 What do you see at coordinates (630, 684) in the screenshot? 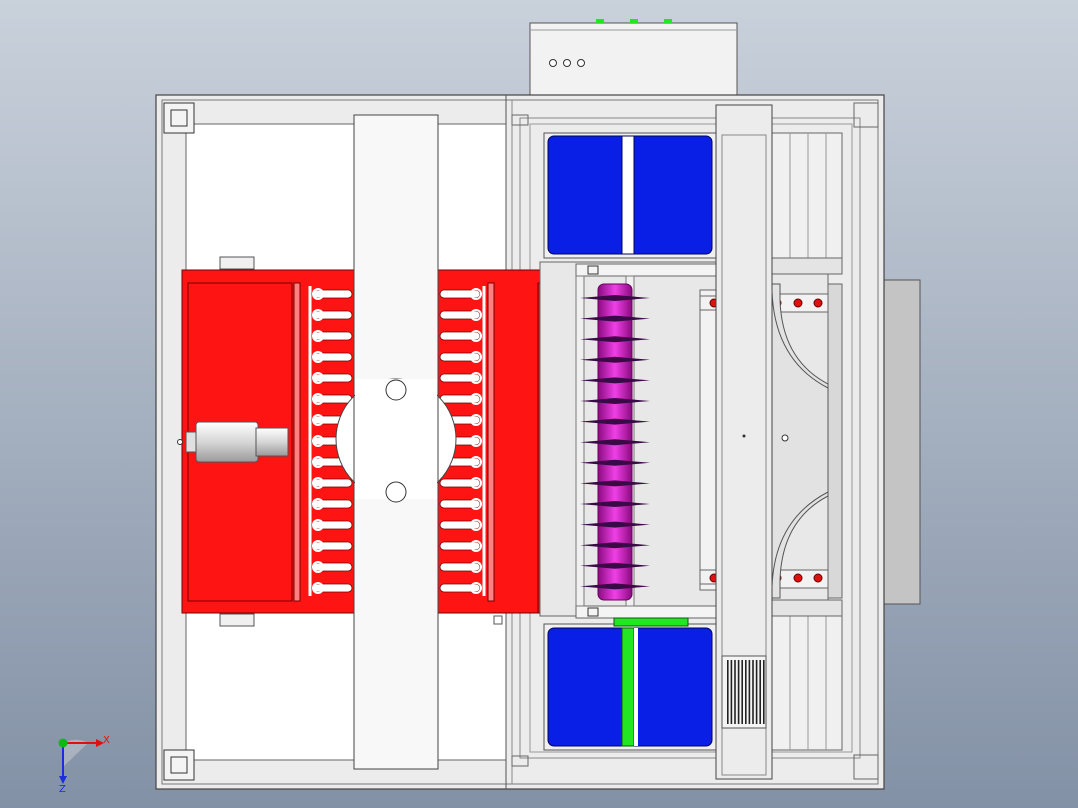
I see `blue-tank-bottom` at bounding box center [630, 684].